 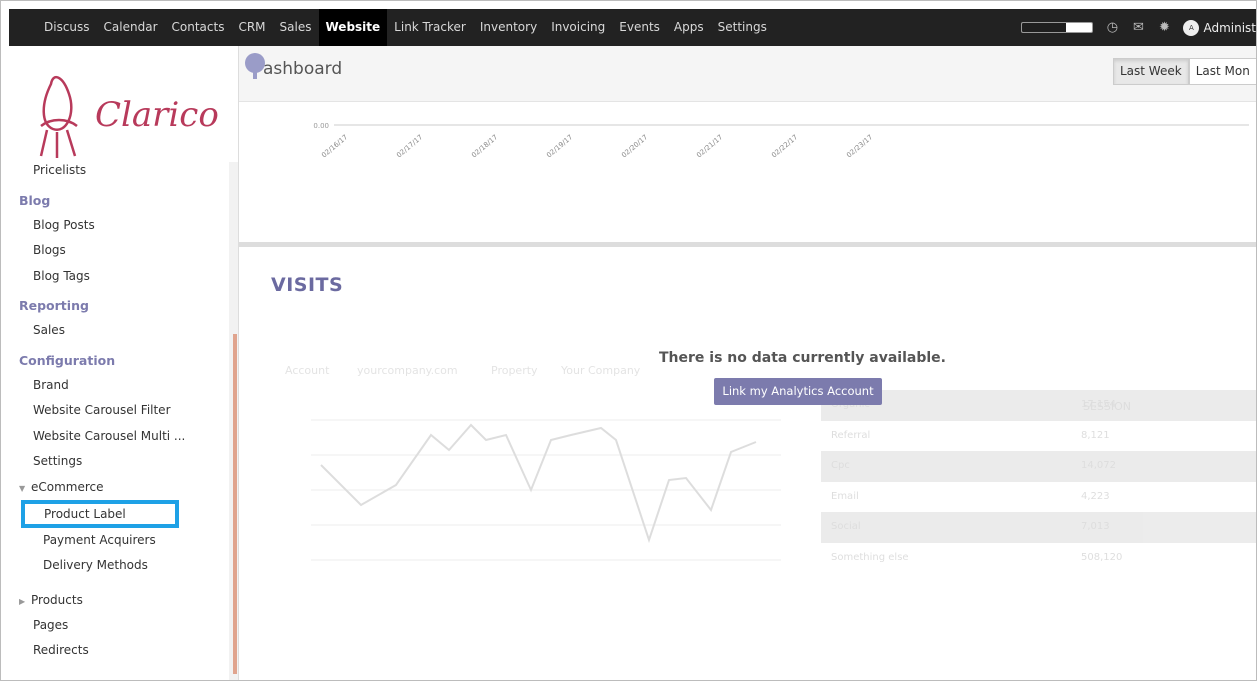 I want to click on sidebar-scrollbar, so click(x=235, y=504).